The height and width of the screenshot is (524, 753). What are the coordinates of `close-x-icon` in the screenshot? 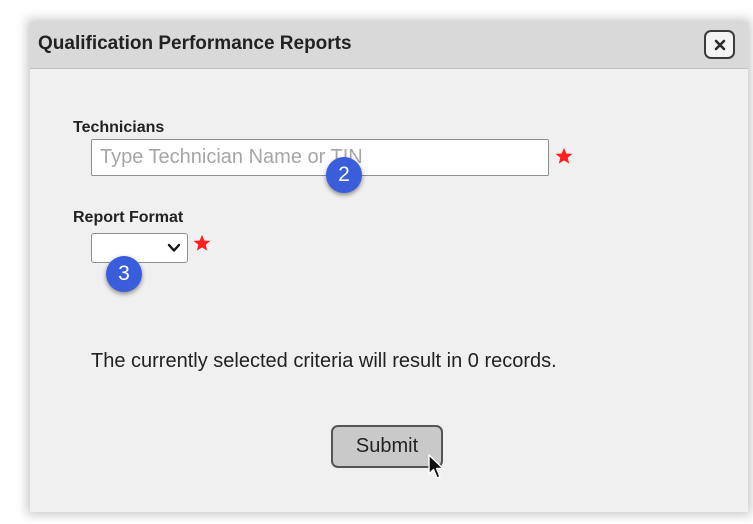 It's located at (719, 44).